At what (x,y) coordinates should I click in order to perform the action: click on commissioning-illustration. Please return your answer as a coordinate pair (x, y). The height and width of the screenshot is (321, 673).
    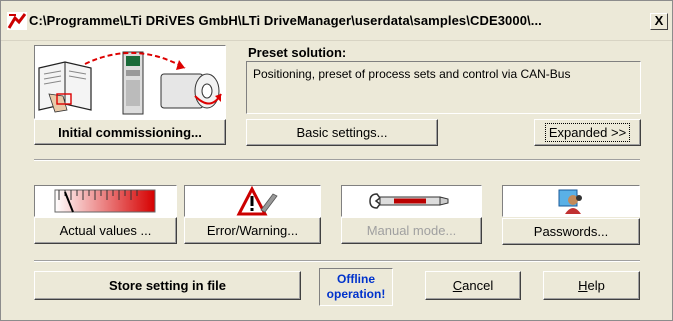
    Looking at the image, I should click on (130, 82).